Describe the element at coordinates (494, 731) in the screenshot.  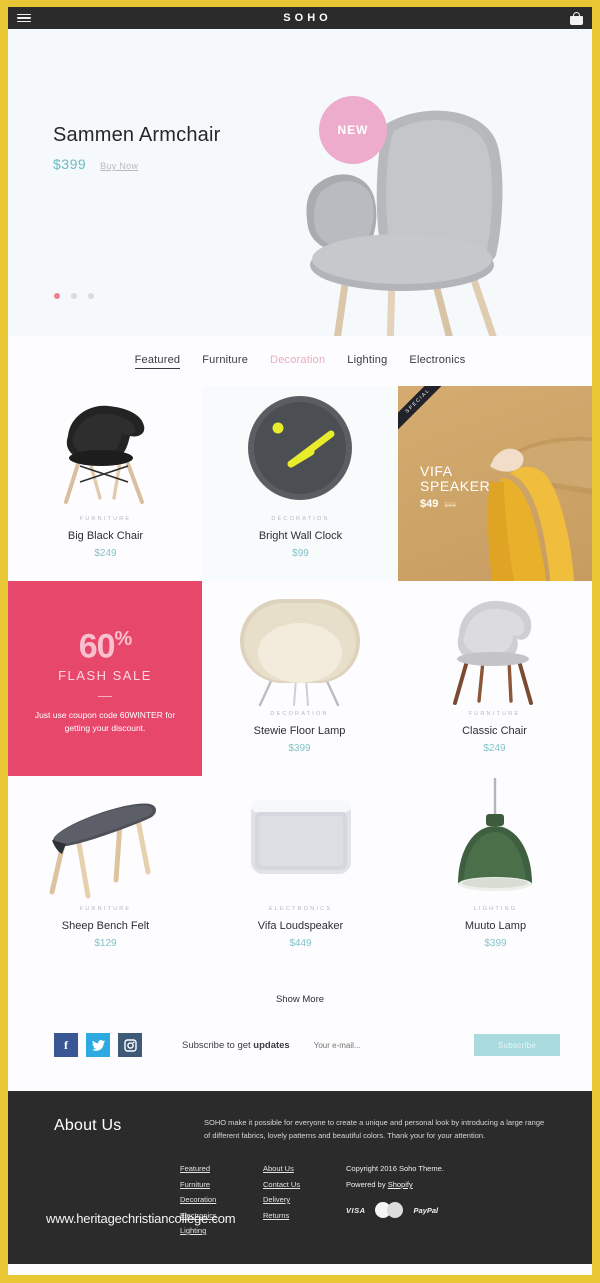
I see `product-name: Classic Chair` at that location.